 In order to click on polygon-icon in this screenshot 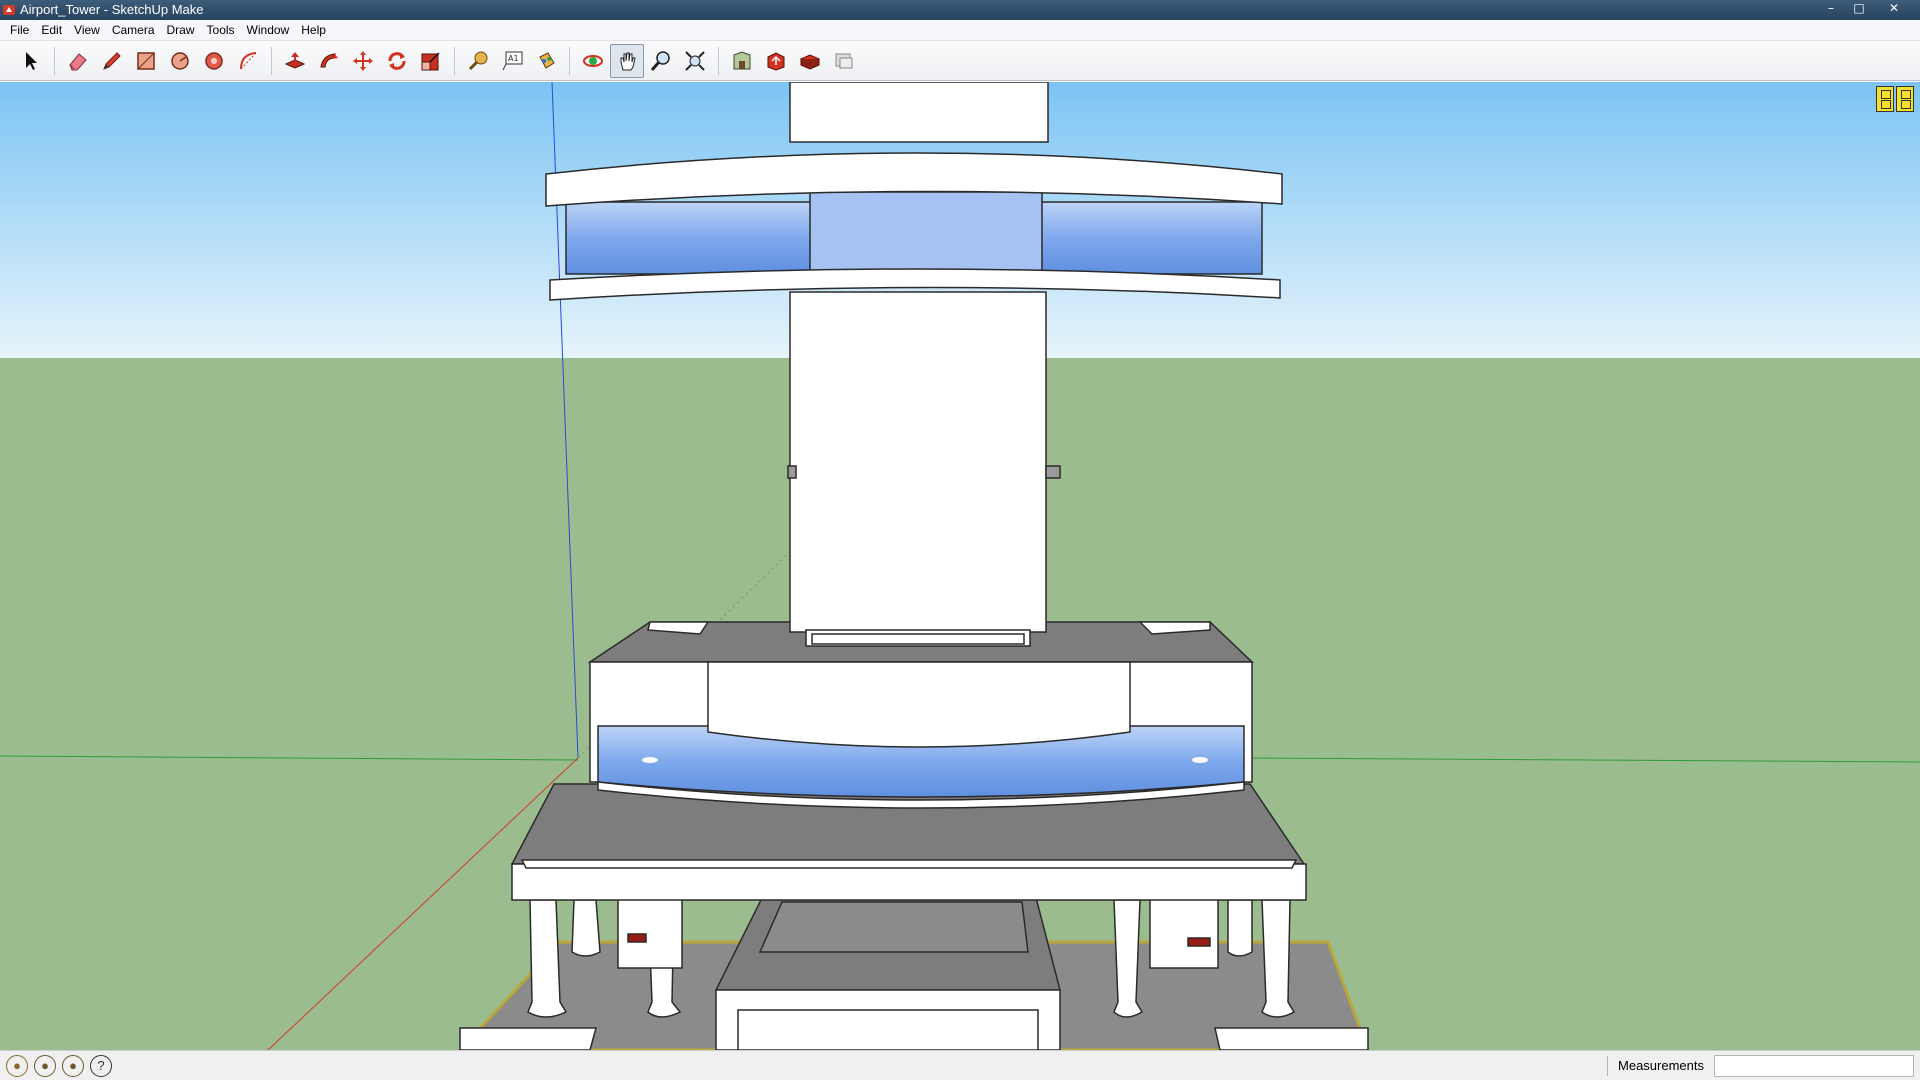, I will do `click(214, 60)`.